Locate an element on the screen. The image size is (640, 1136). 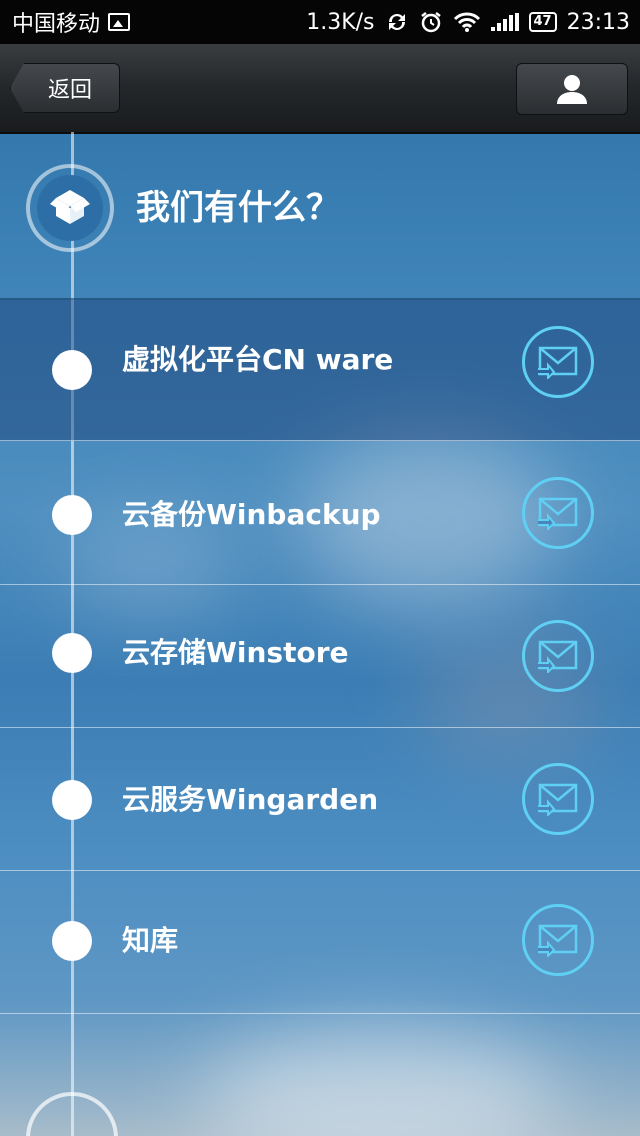
alarm-icon is located at coordinates (430, 22).